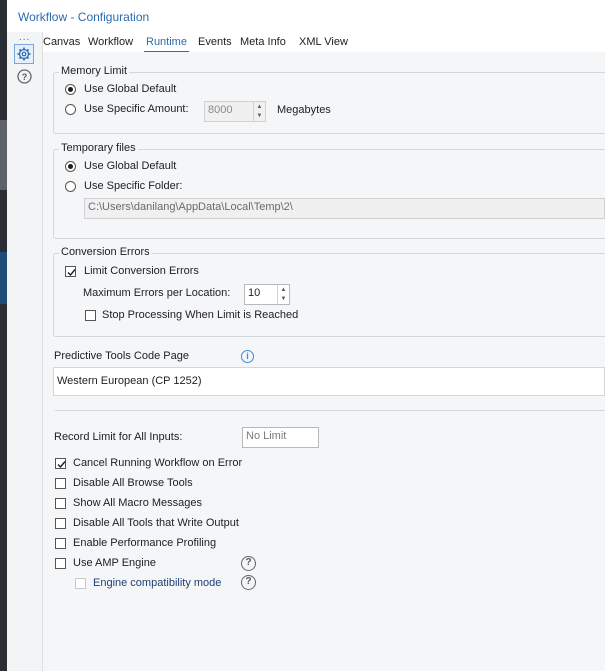 This screenshot has height=671, width=605. Describe the element at coordinates (94, 71) in the screenshot. I see `memory-limit-legend: Memory Limit` at that location.